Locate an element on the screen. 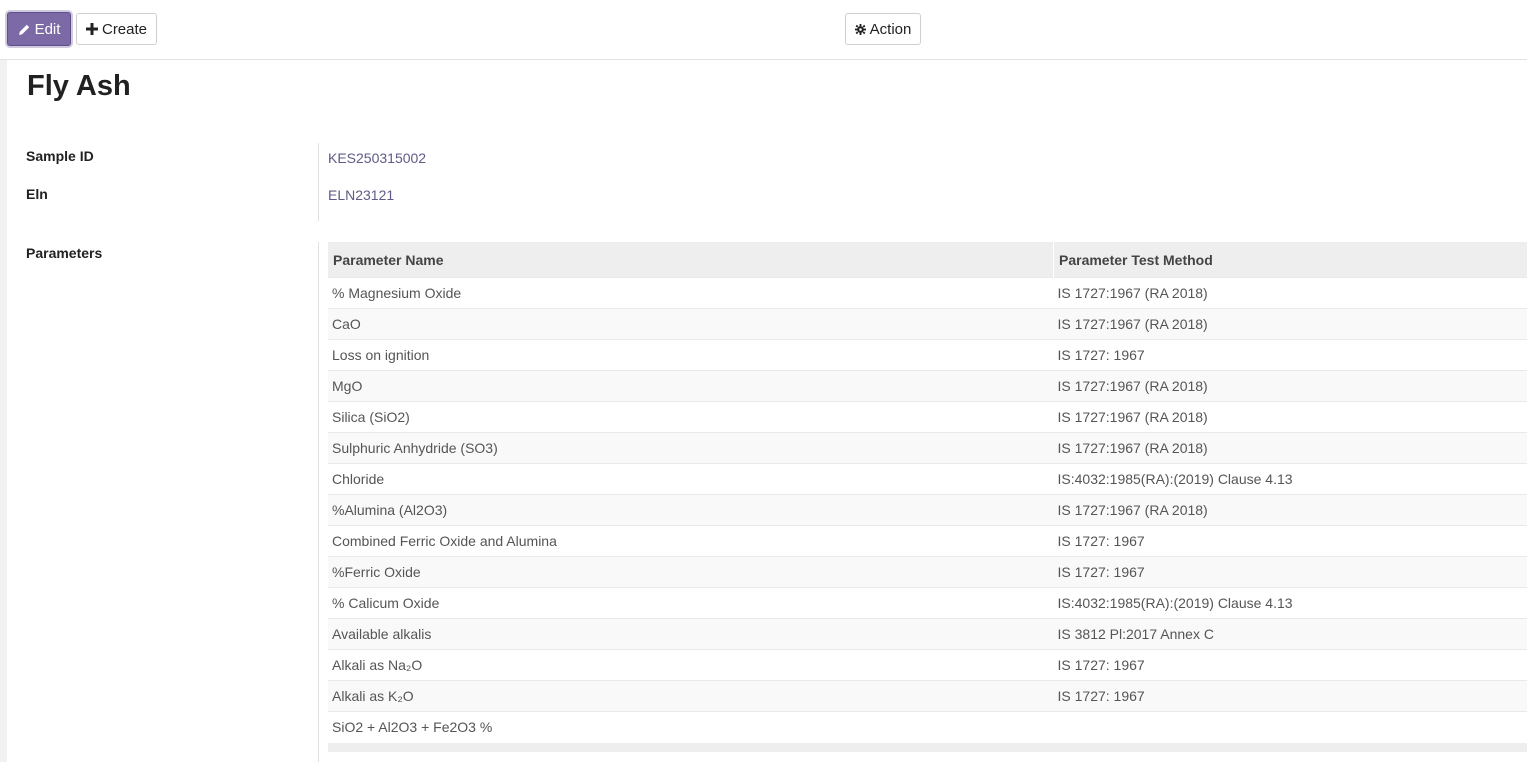 This screenshot has width=1527, height=762. table-row: Alkali as Na₂O IS 1727: 1967 is located at coordinates (927, 665).